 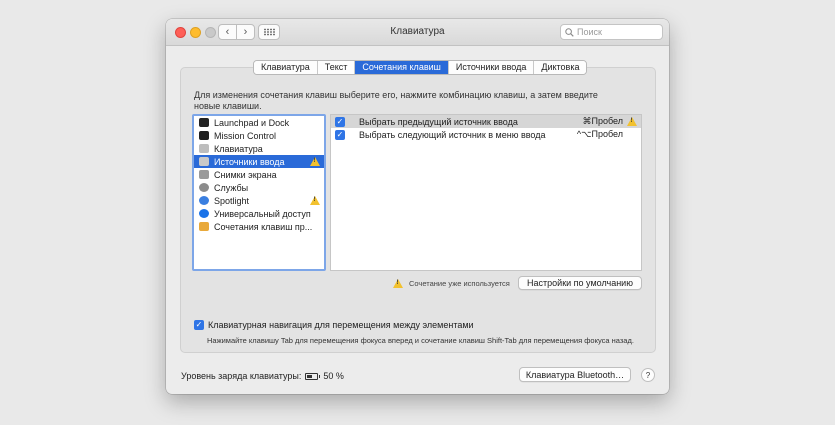 I want to click on launchpad-icon, so click(x=204, y=122).